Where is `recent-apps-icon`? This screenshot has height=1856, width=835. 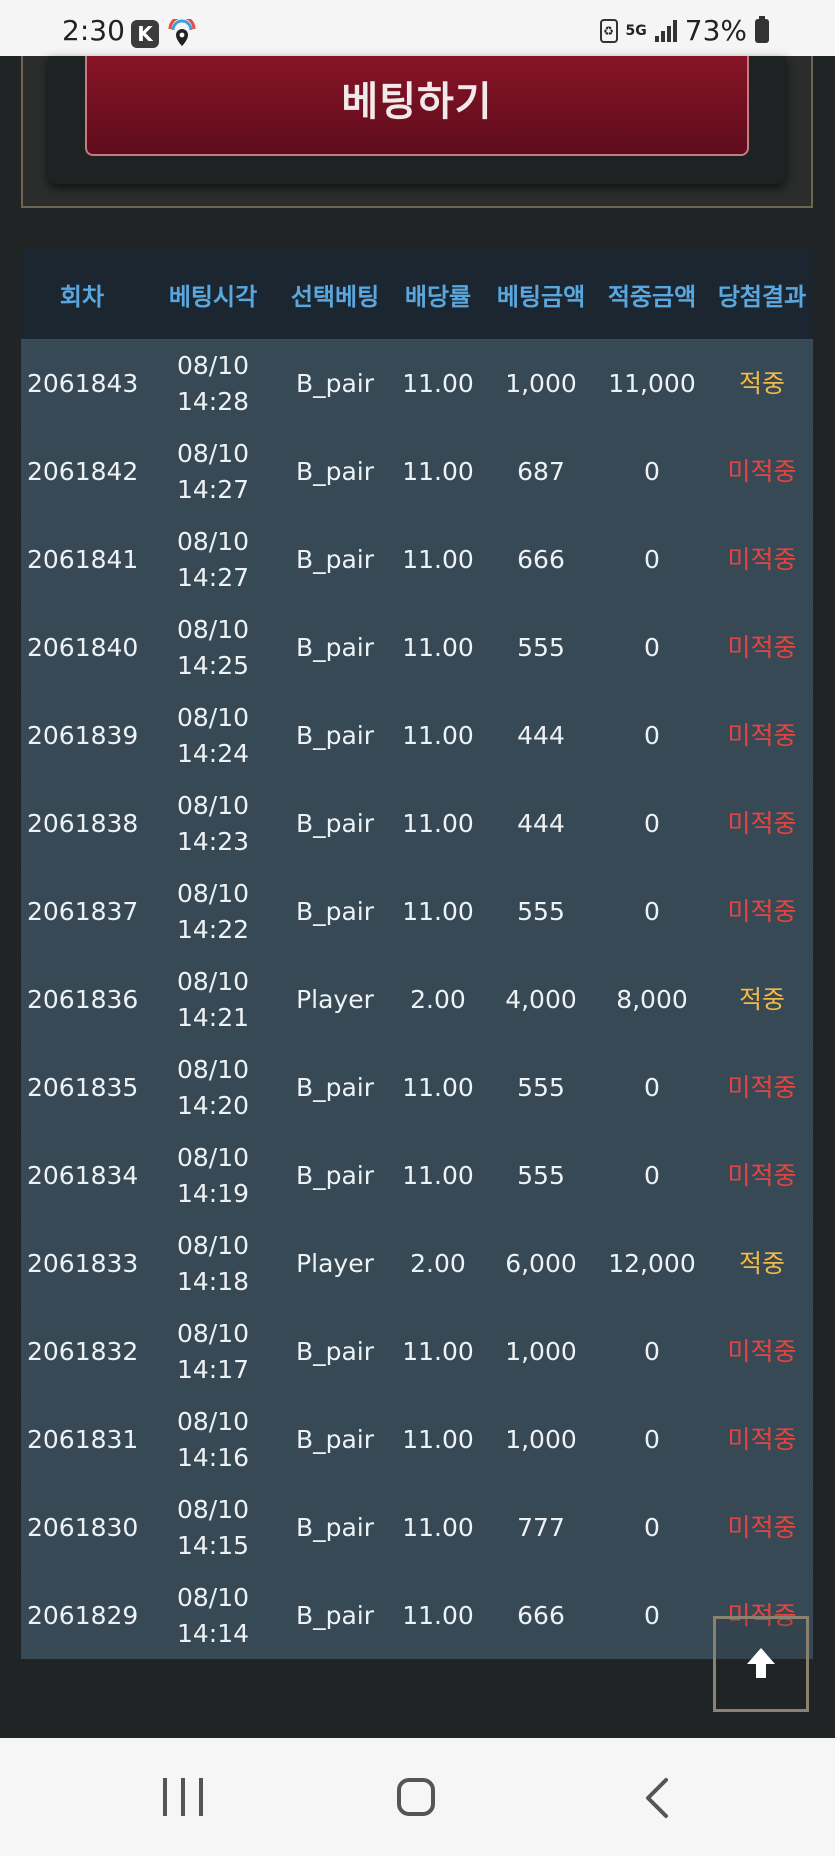
recent-apps-icon is located at coordinates (183, 1797).